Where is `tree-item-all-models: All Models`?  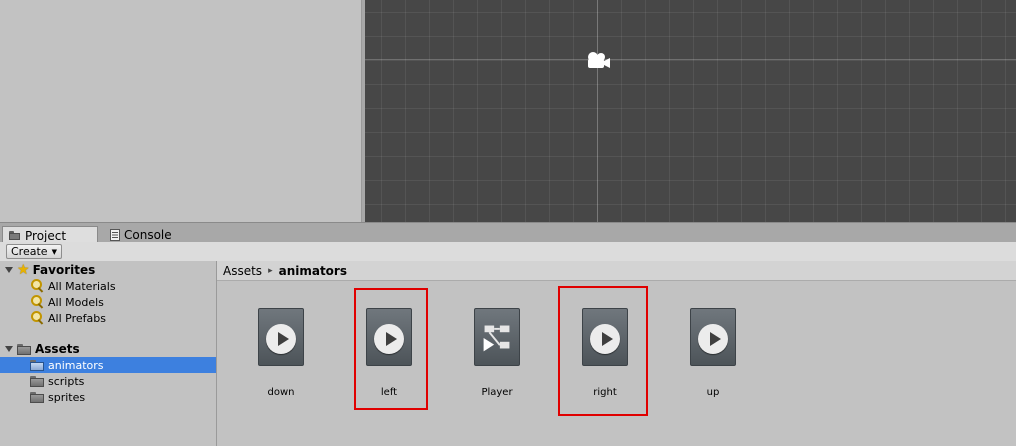
tree-item-all-models: All Models is located at coordinates (108, 302).